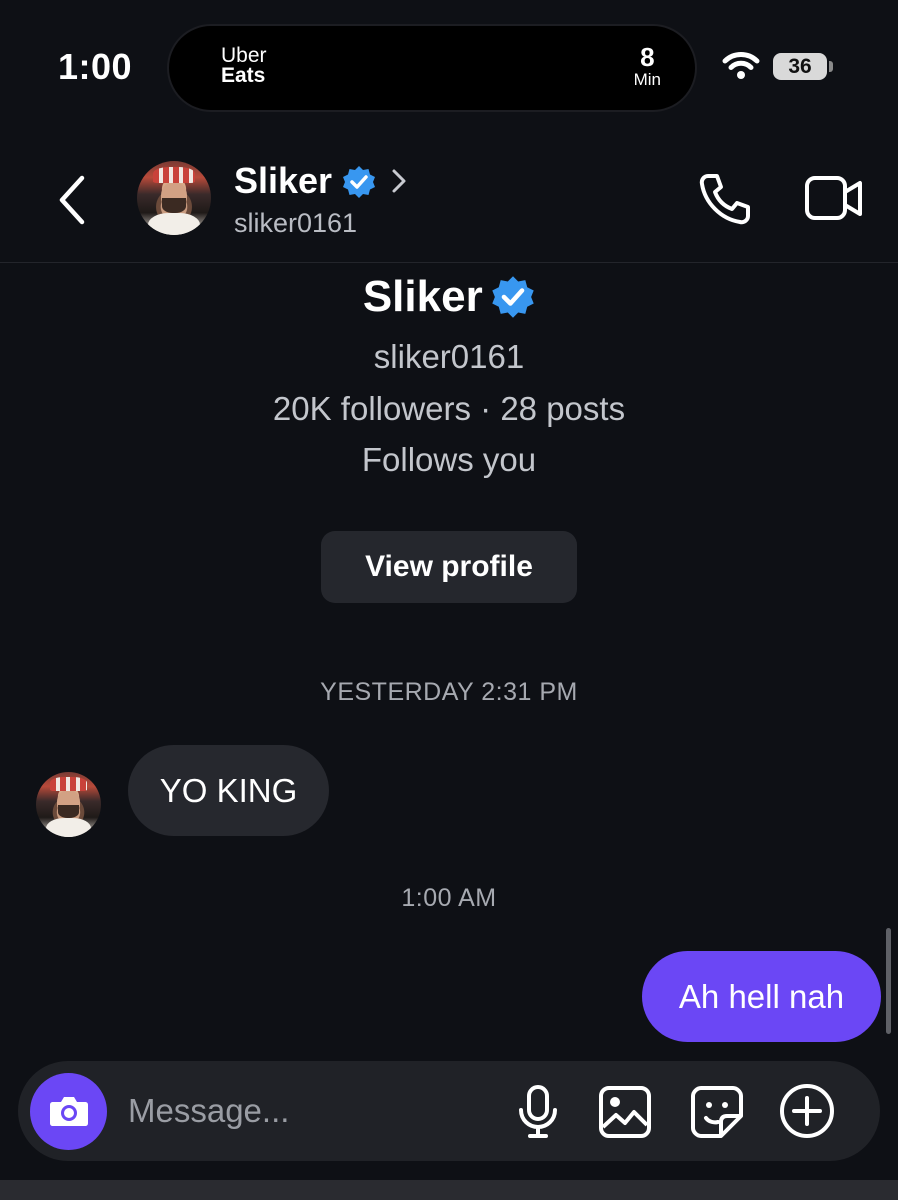  Describe the element at coordinates (72, 200) in the screenshot. I see `back-icon` at that location.